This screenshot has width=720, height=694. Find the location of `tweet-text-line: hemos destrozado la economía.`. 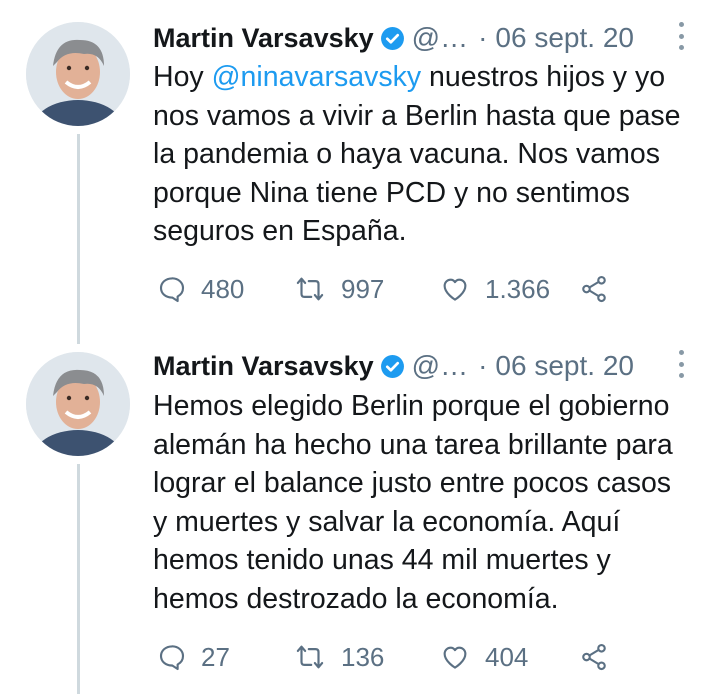

tweet-text-line: hemos destrozado la economía. is located at coordinates (356, 598).